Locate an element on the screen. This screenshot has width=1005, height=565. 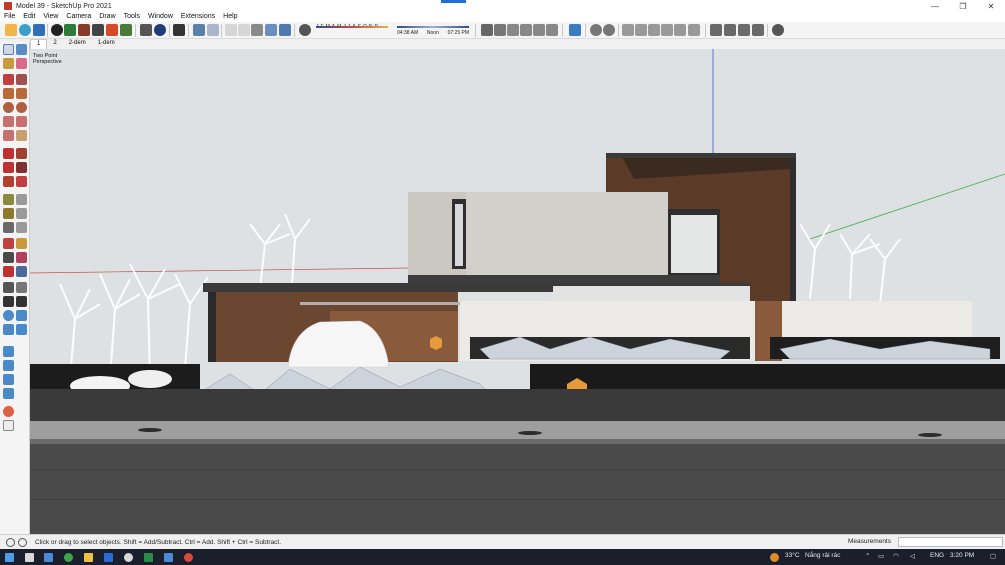
menu-draw: Draw is located at coordinates (107, 17).